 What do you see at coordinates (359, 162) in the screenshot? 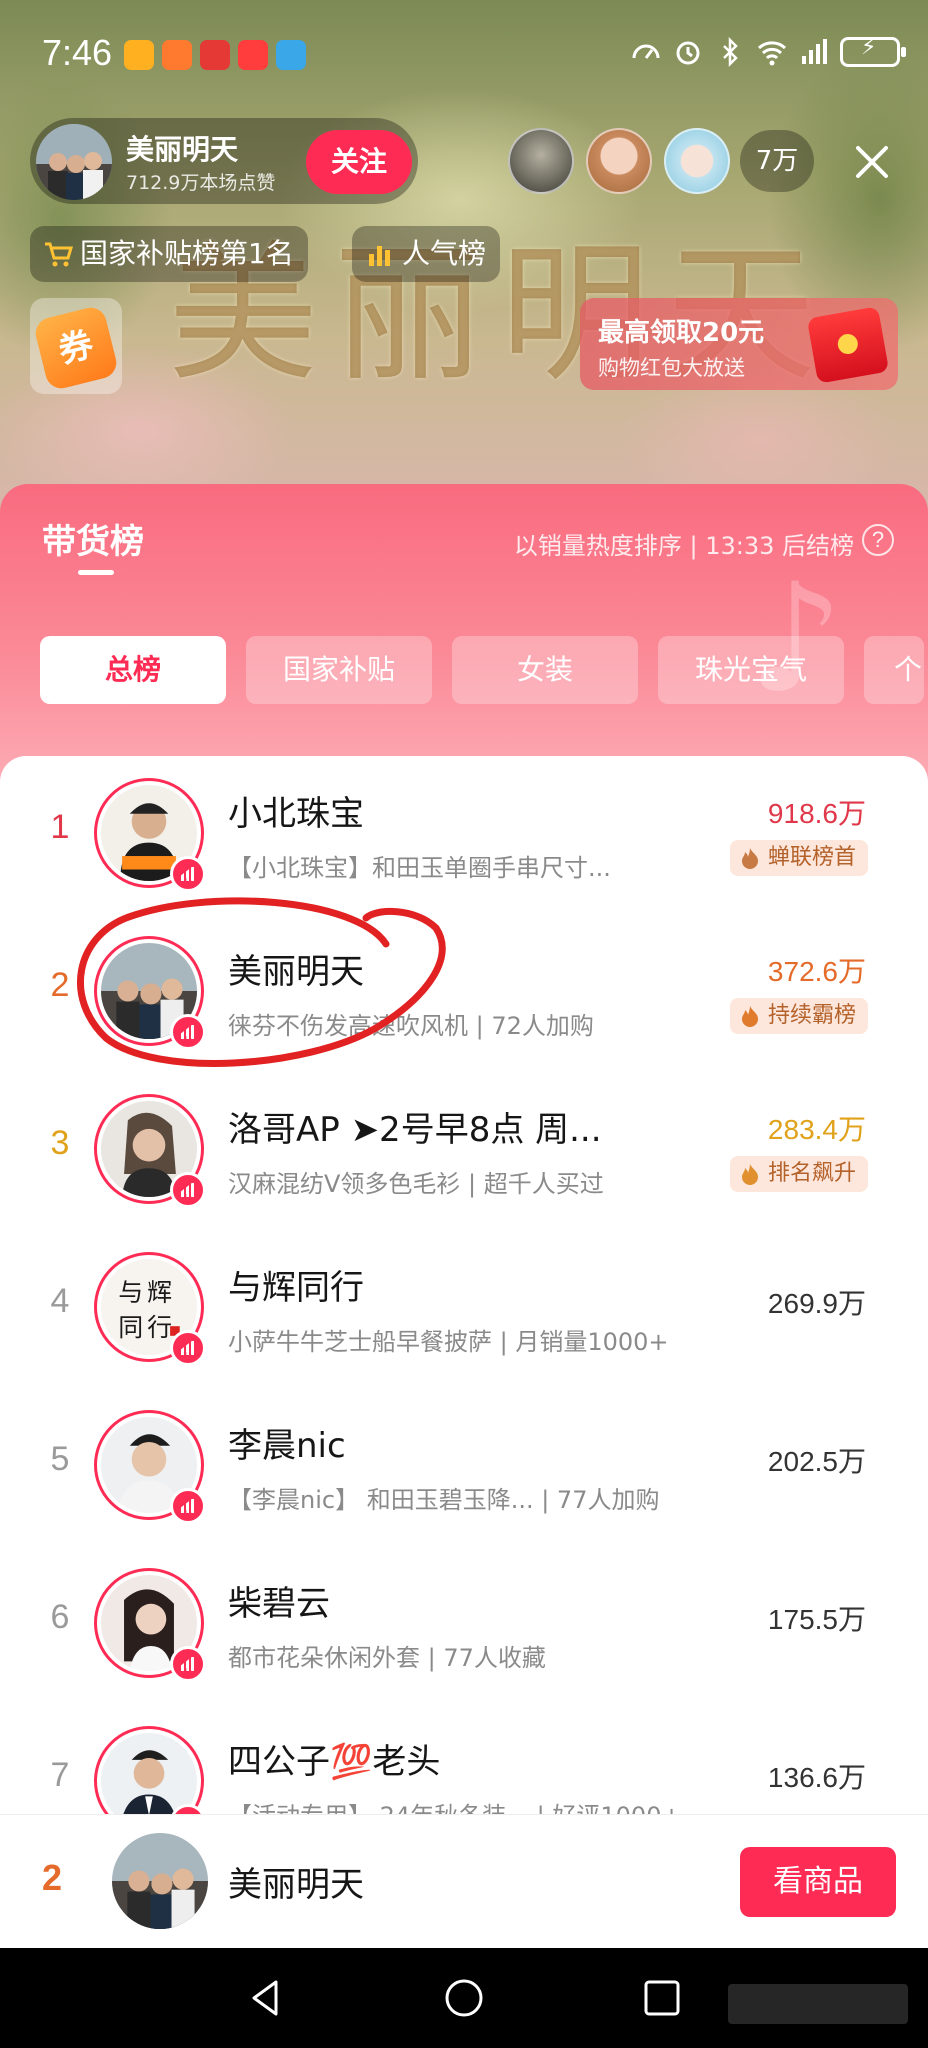
I see `follow-button: 关注` at bounding box center [359, 162].